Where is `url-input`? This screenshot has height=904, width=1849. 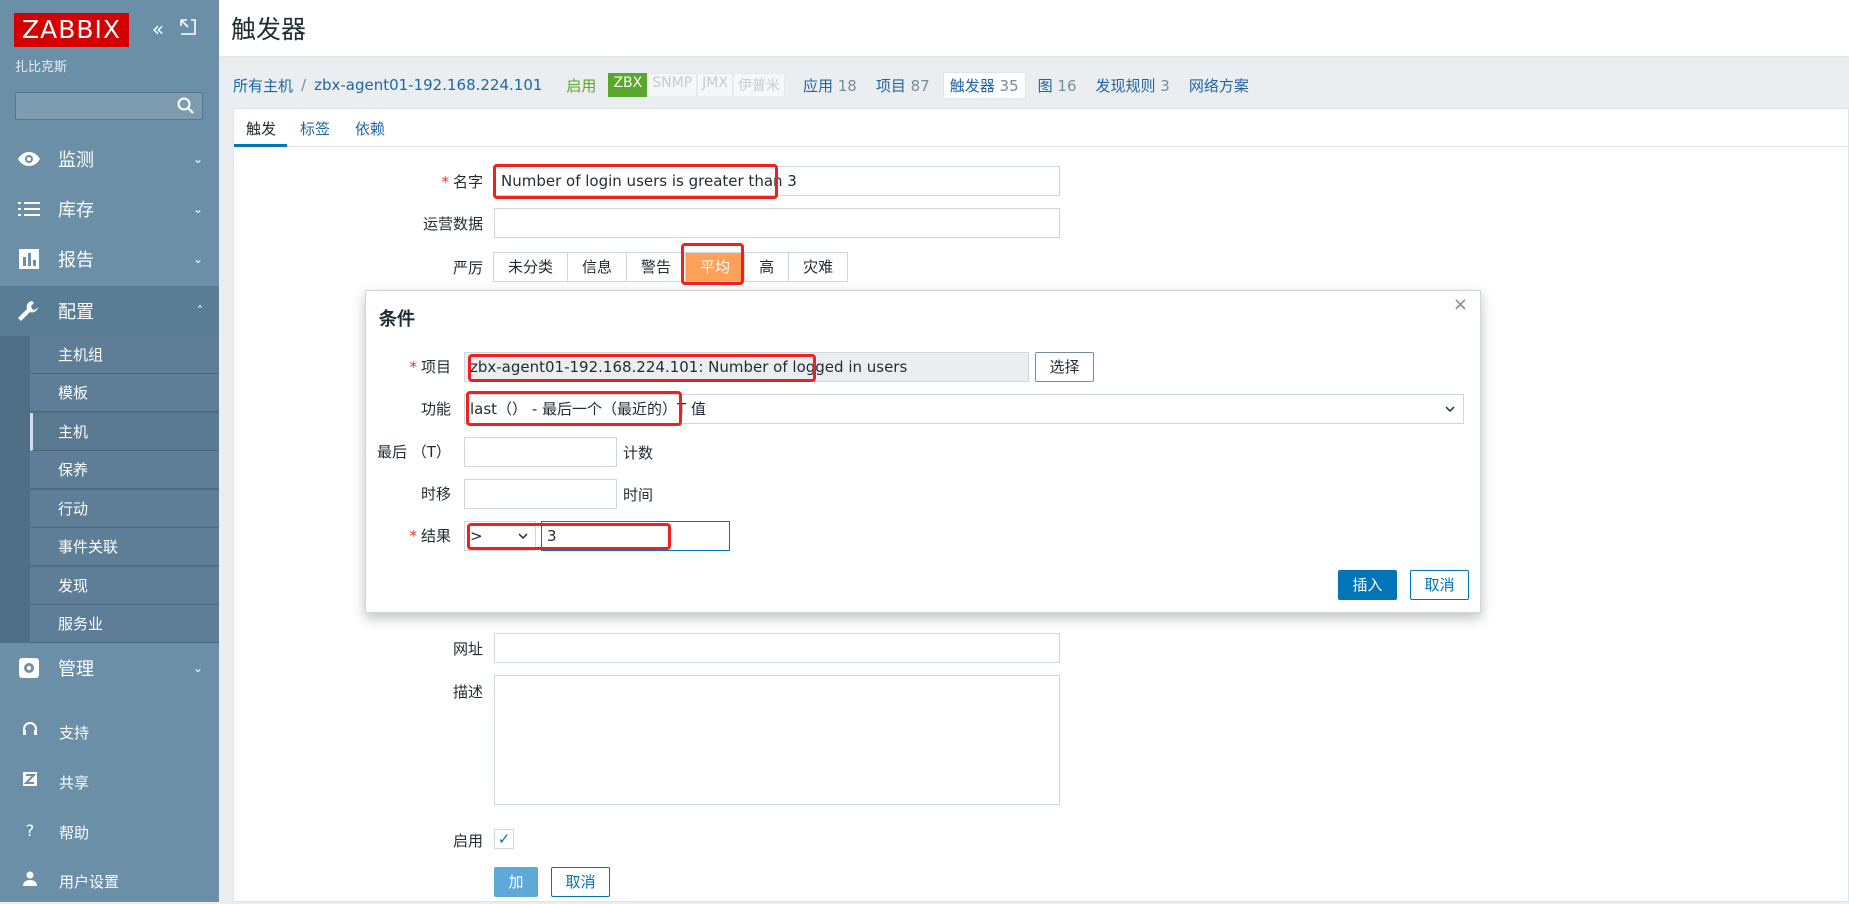
url-input is located at coordinates (777, 648).